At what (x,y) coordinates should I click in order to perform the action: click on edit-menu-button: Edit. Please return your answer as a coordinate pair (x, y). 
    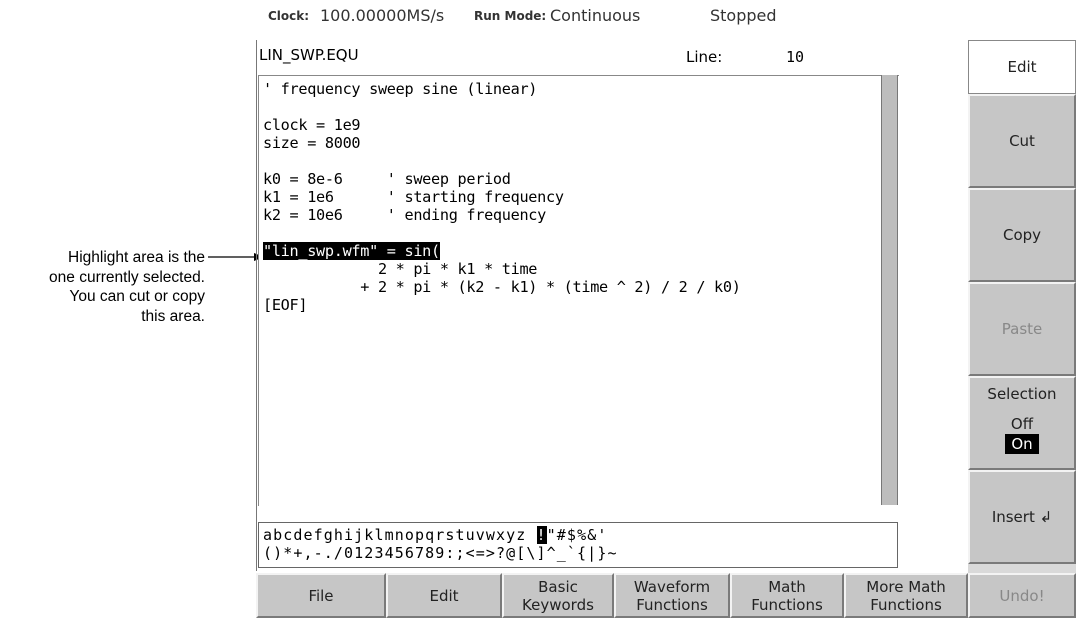
    Looking at the image, I should click on (444, 595).